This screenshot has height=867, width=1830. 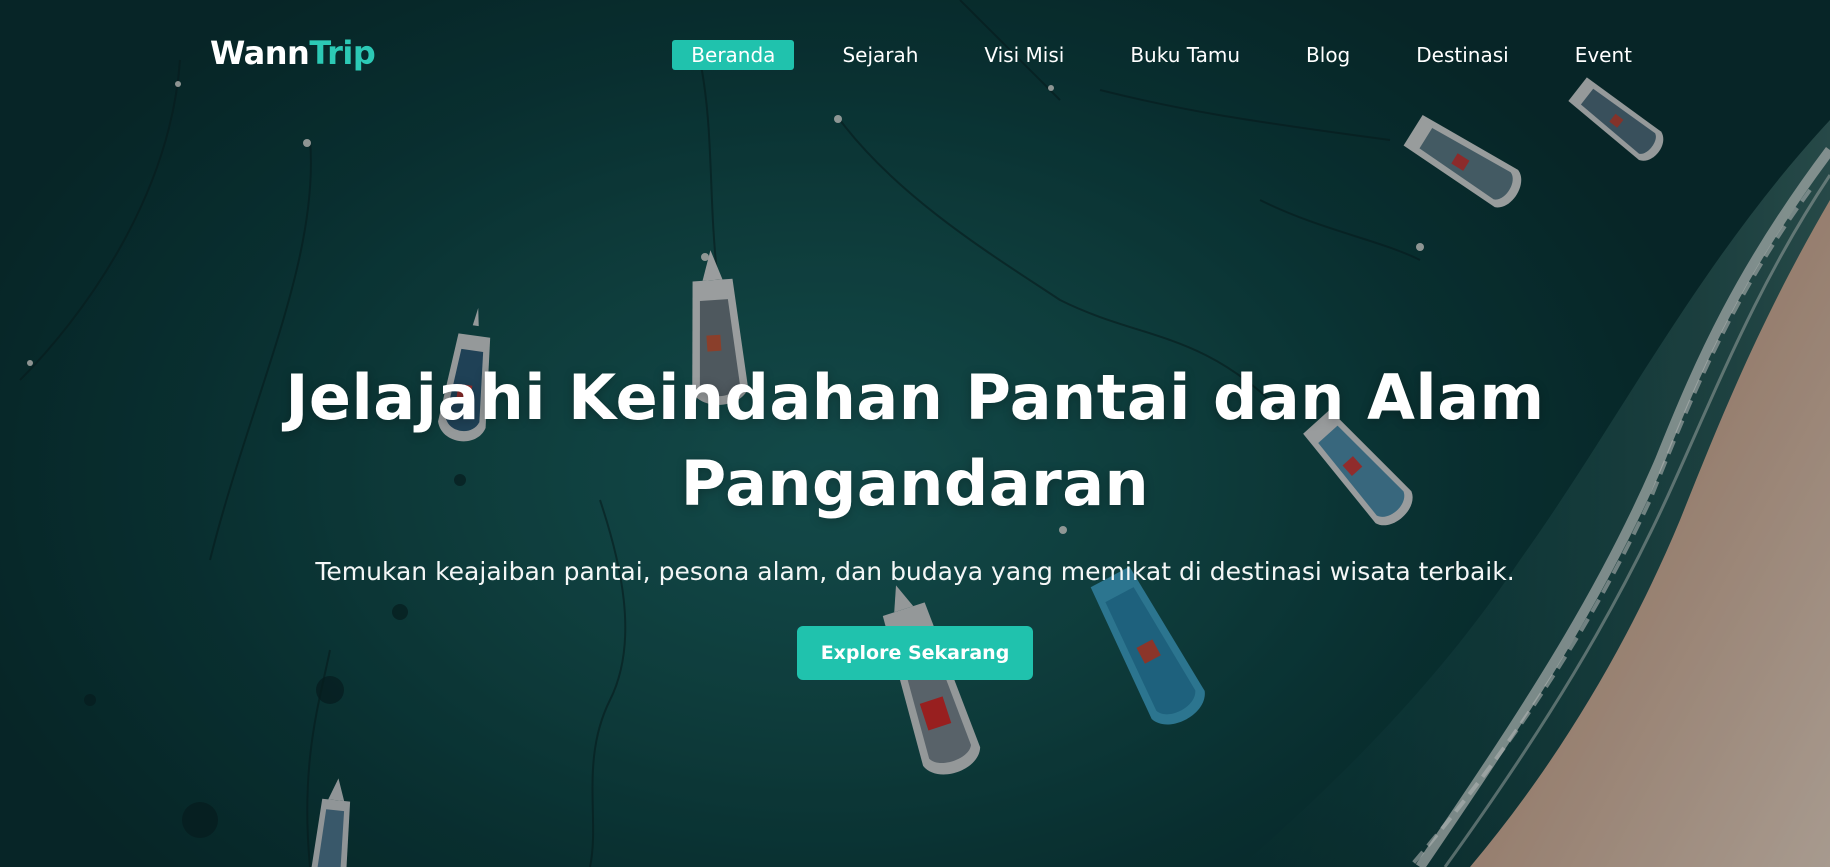 I want to click on nav-link-buku-tamu: Buku Tamu, so click(x=1185, y=55).